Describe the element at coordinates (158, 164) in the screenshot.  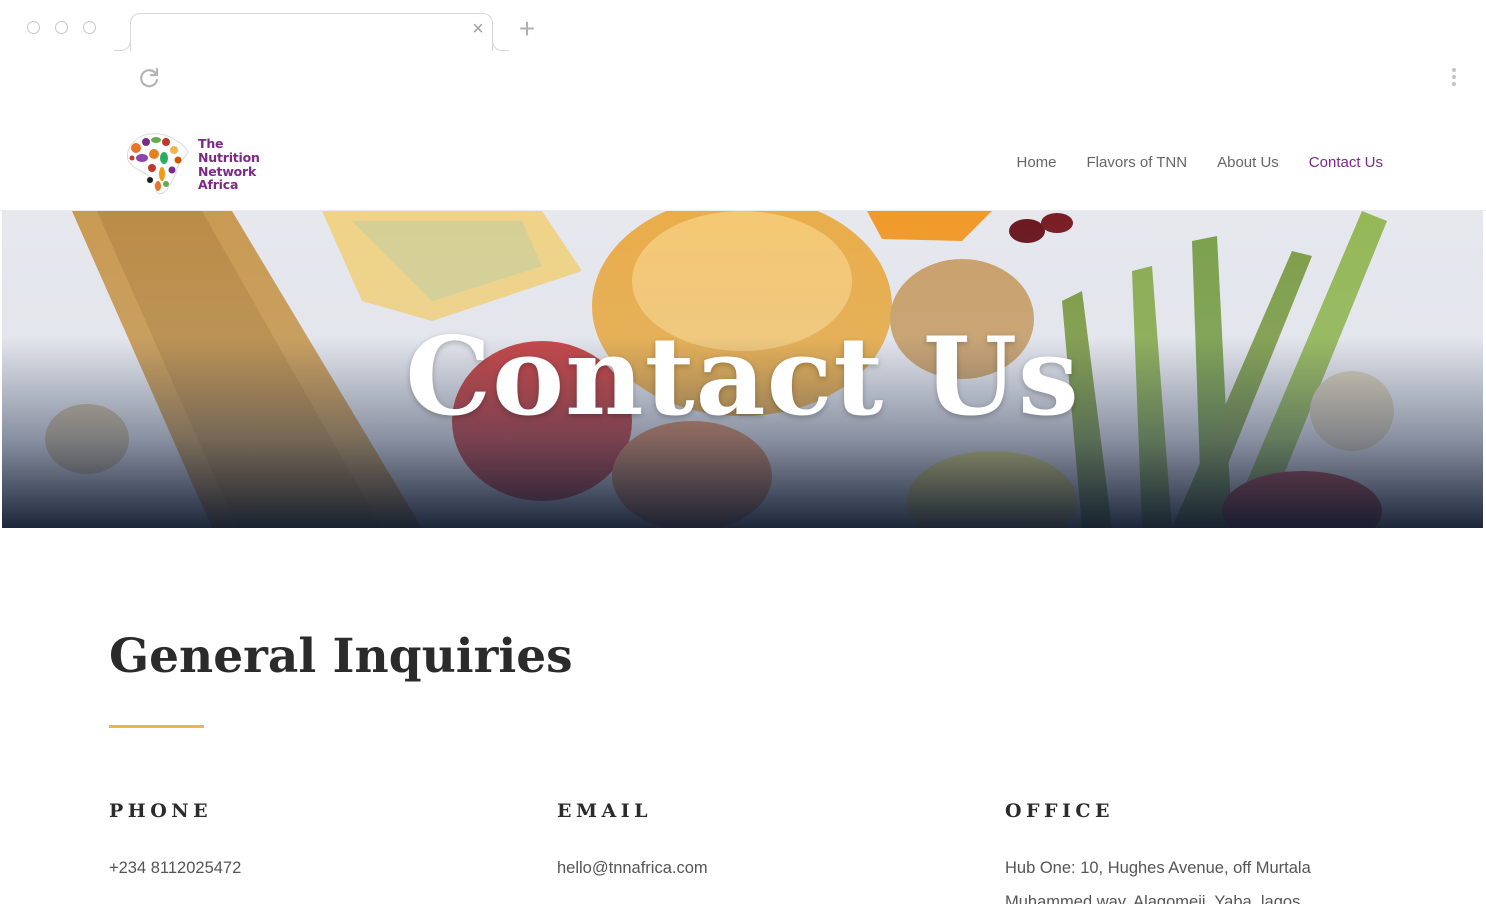
I see `africa-produce-logo-icon` at that location.